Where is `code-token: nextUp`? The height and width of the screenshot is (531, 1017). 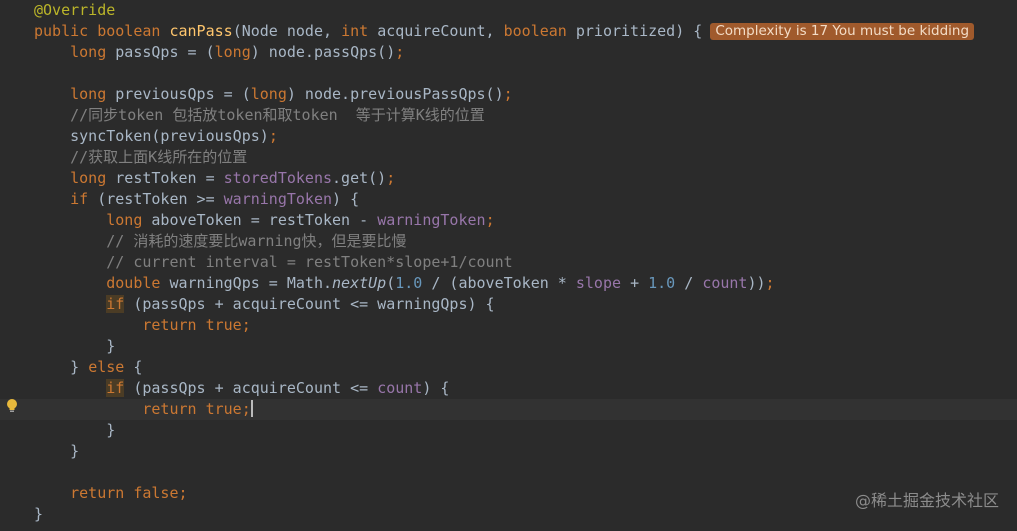
code-token: nextUp is located at coordinates (359, 283).